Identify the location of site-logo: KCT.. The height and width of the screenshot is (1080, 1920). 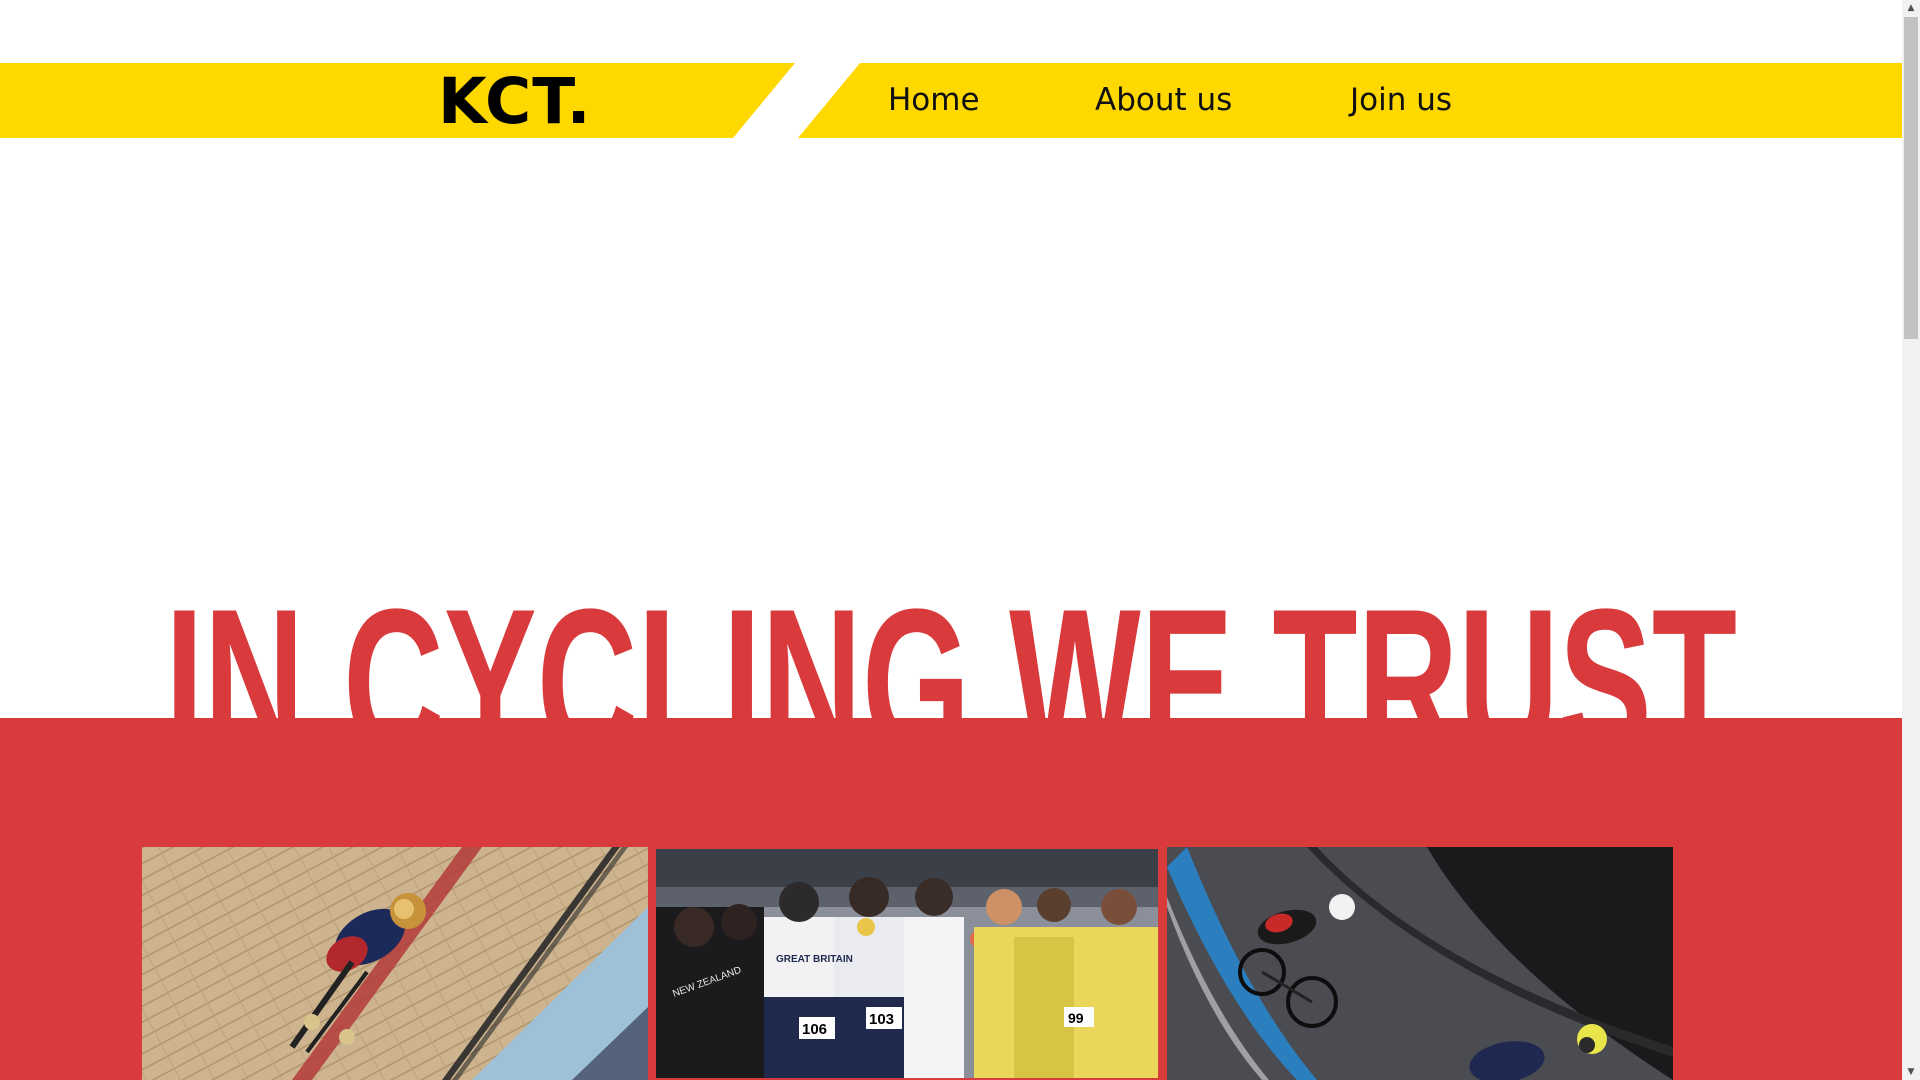
(515, 101).